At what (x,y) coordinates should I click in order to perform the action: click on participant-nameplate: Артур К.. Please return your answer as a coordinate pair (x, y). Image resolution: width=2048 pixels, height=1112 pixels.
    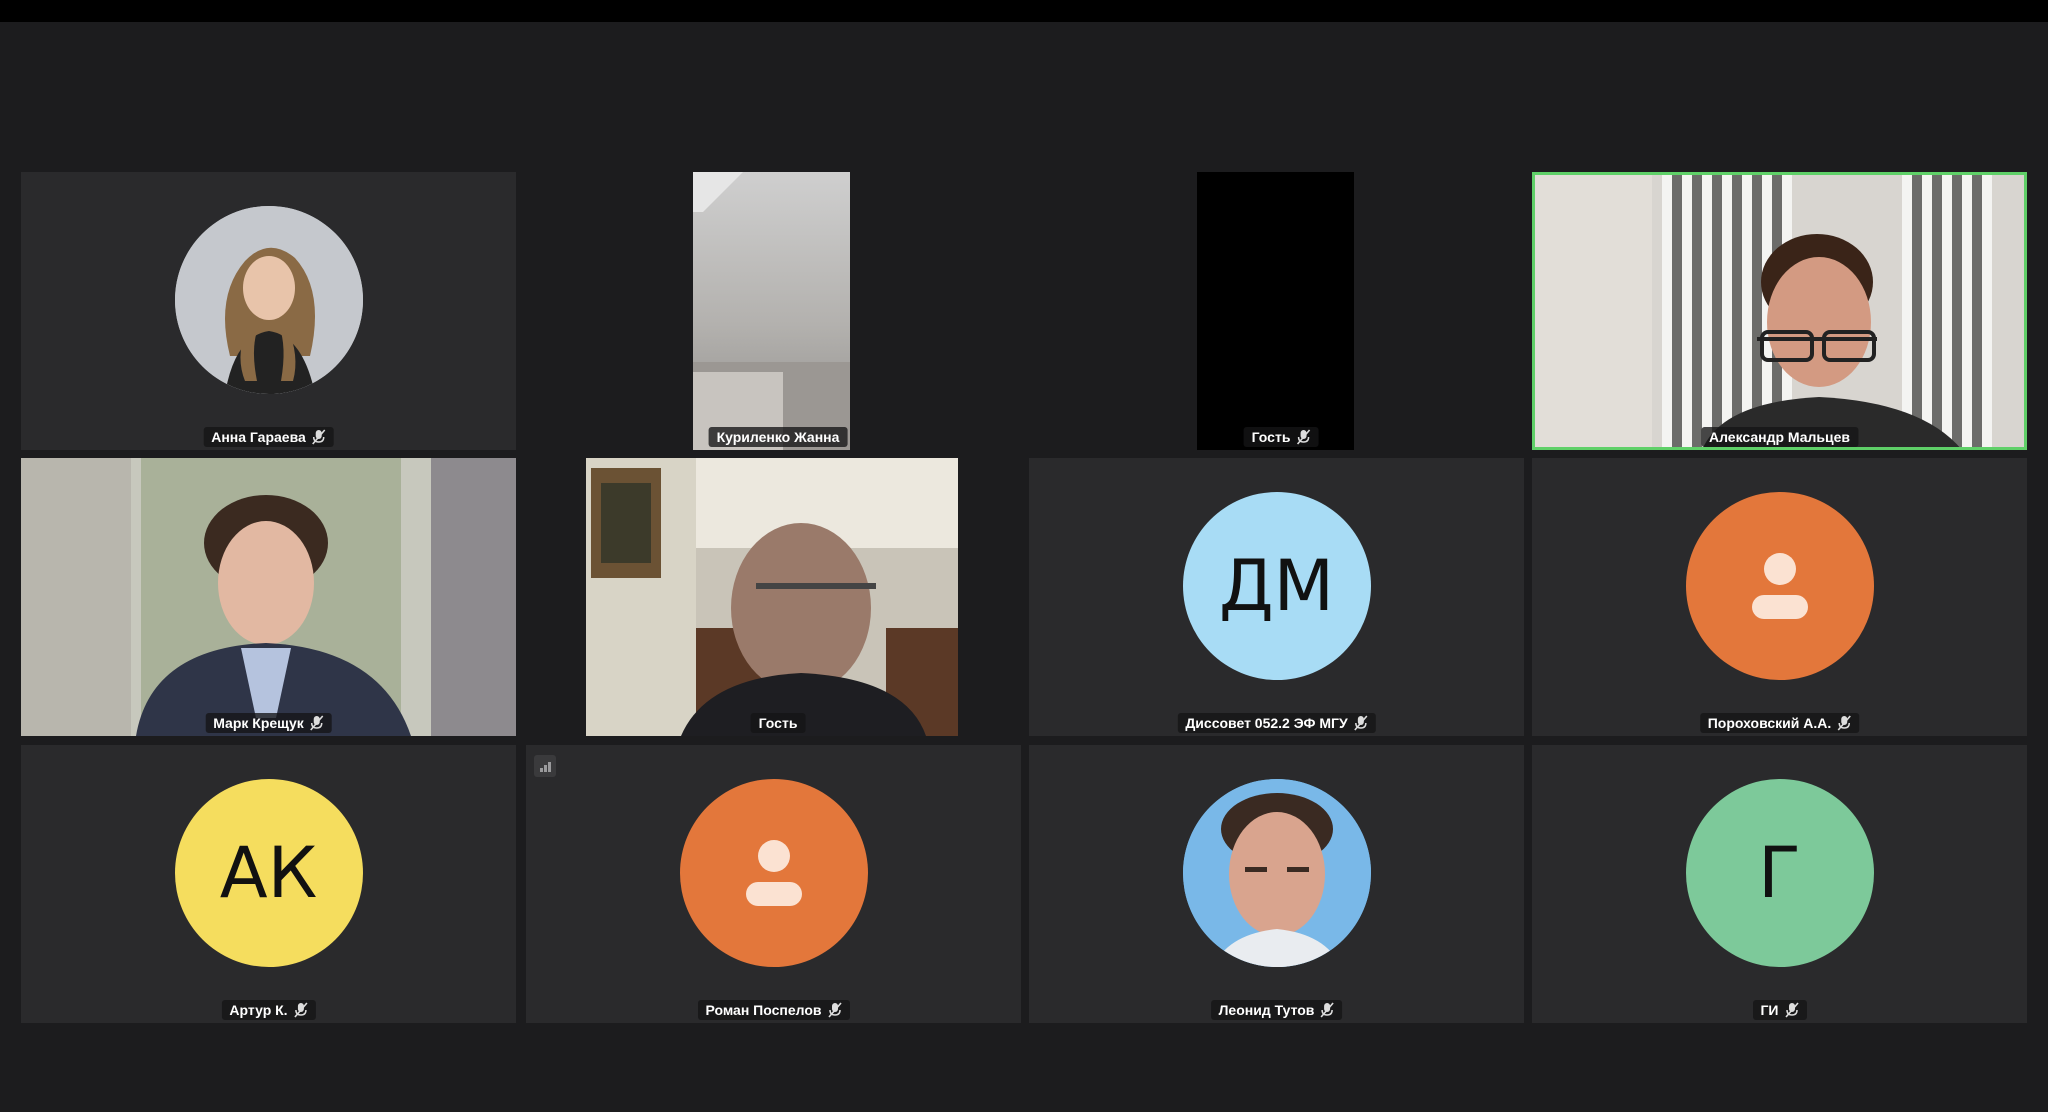
    Looking at the image, I should click on (268, 1010).